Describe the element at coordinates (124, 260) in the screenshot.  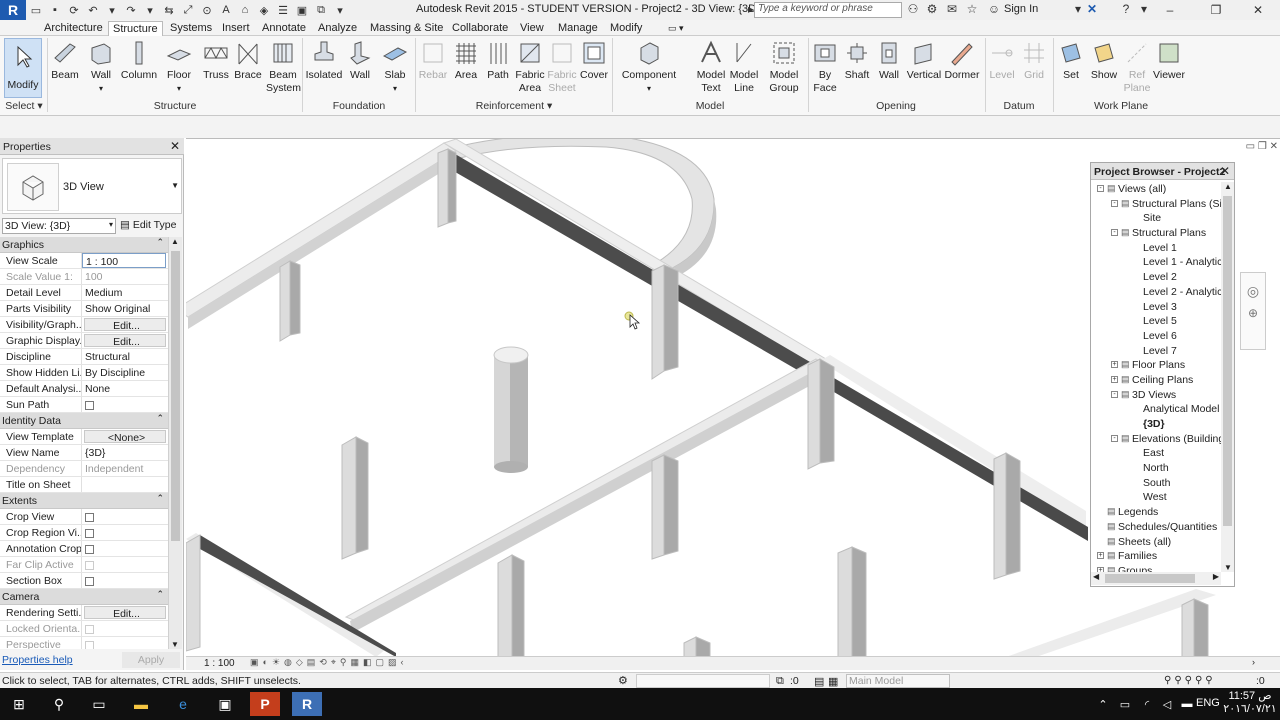
I see `view-scale-input: 1 : 100` at that location.